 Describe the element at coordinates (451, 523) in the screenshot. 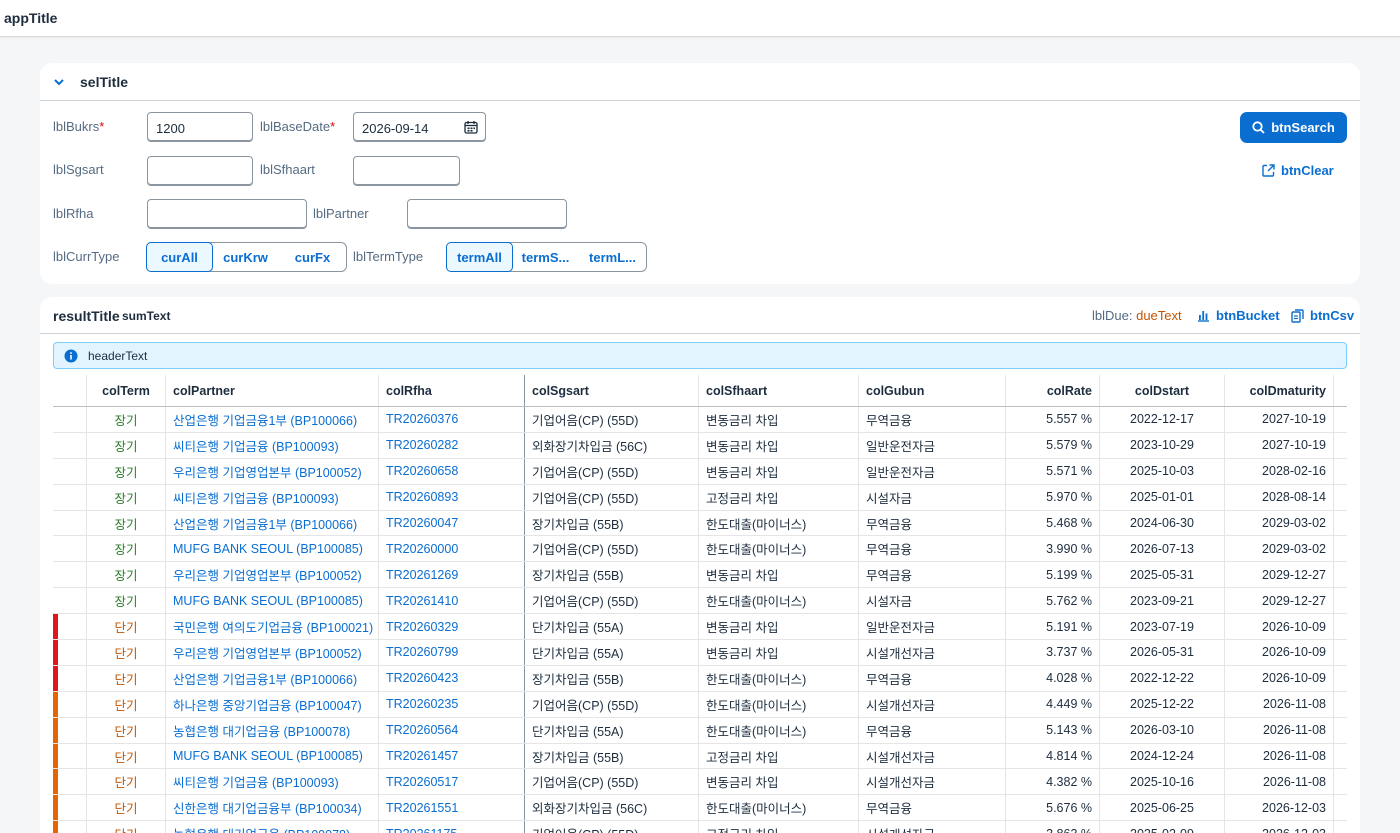

I see `rfha-link: TR20260047` at that location.